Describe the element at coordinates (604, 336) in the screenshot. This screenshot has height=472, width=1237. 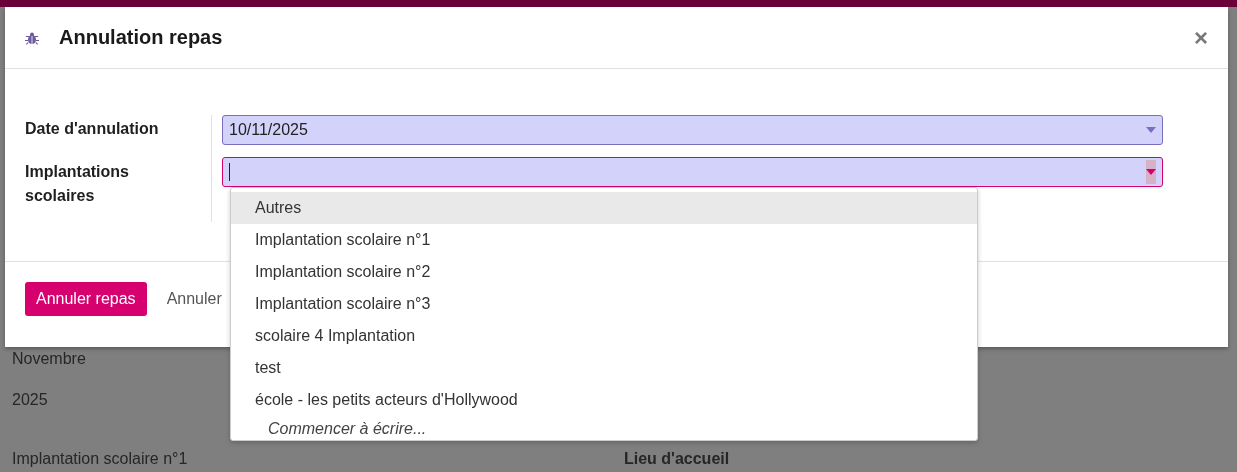
I see `dropdown-option: scolaire 4 Implantation` at that location.